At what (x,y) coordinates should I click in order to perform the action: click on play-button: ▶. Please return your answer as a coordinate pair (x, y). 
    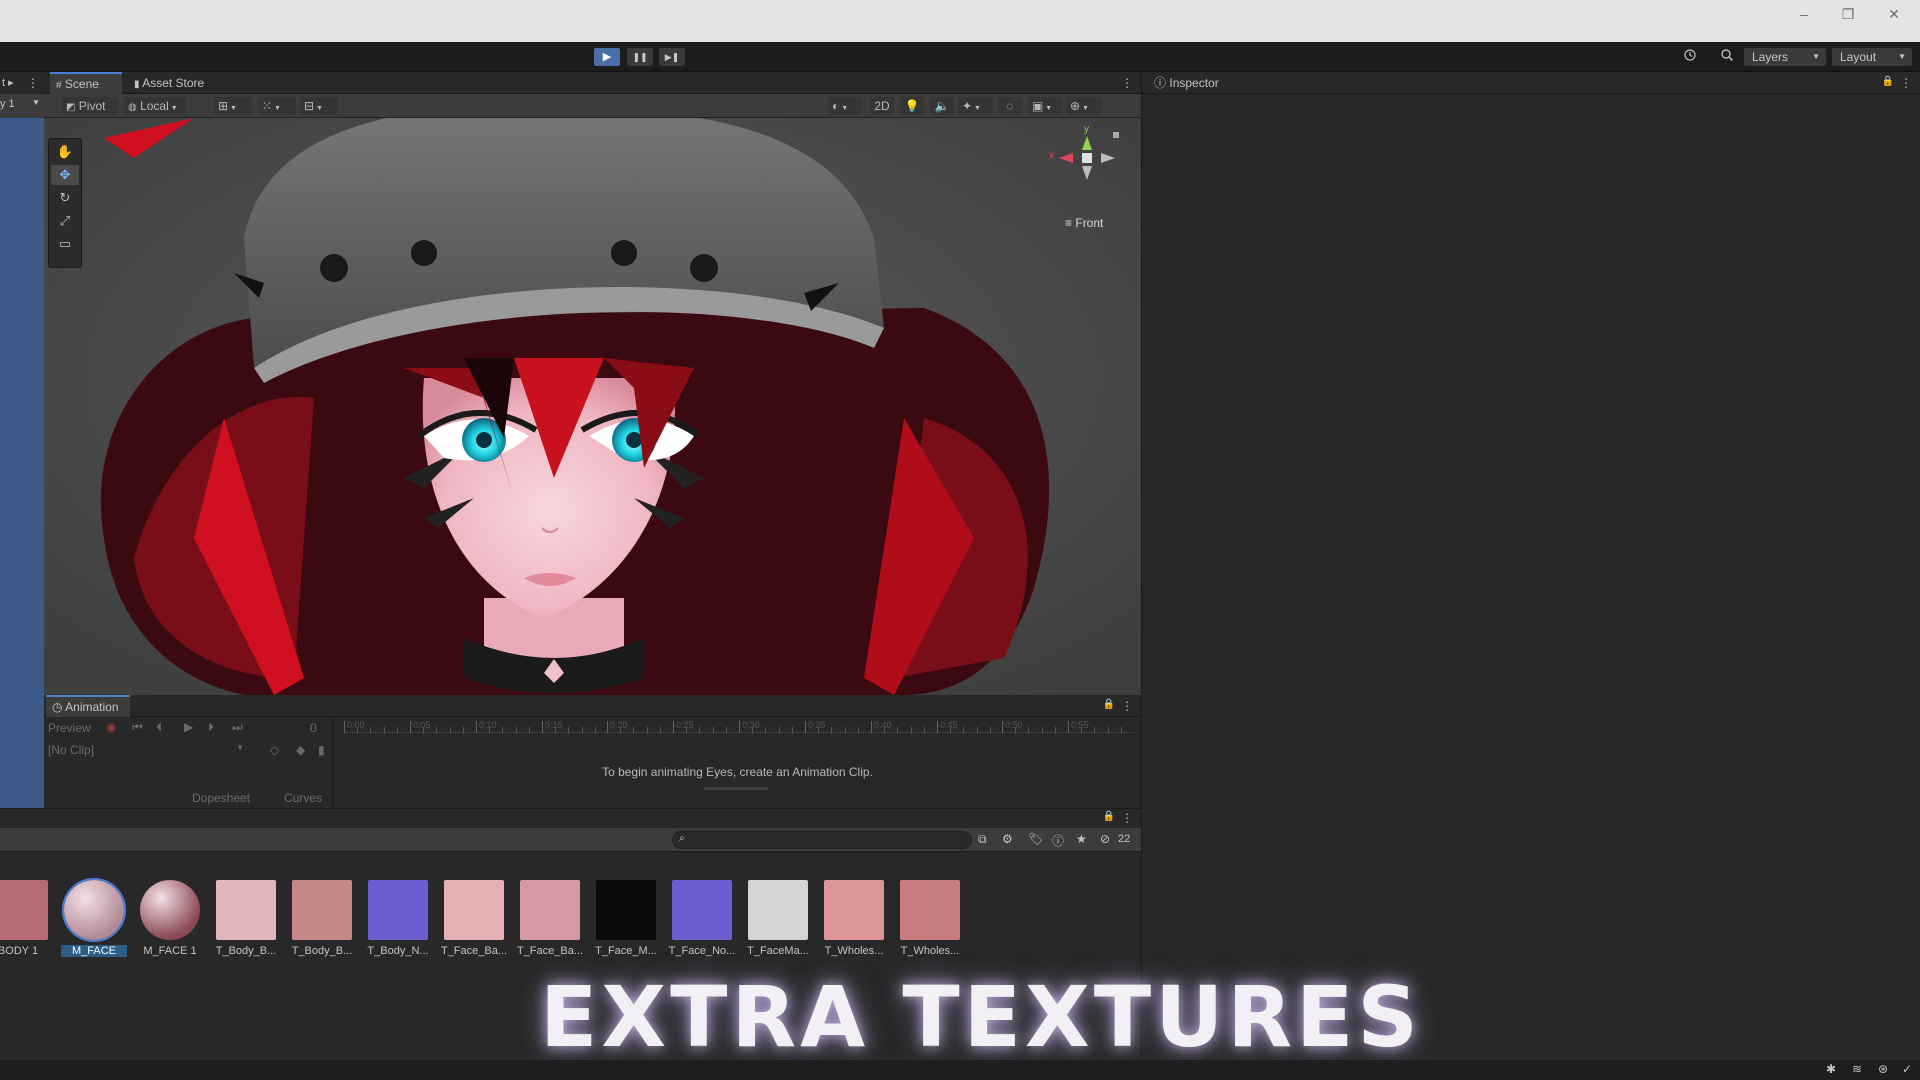
    Looking at the image, I should click on (607, 57).